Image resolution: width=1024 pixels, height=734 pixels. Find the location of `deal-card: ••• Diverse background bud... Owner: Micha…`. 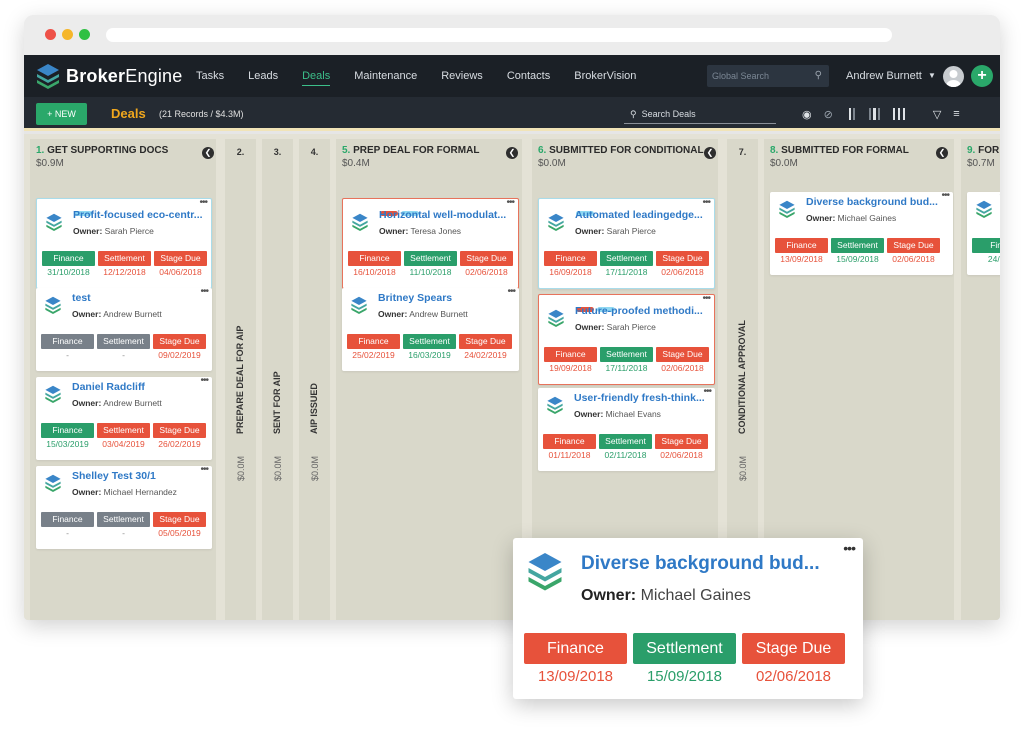

deal-card: ••• Diverse background bud... Owner: Micha… is located at coordinates (861, 232).